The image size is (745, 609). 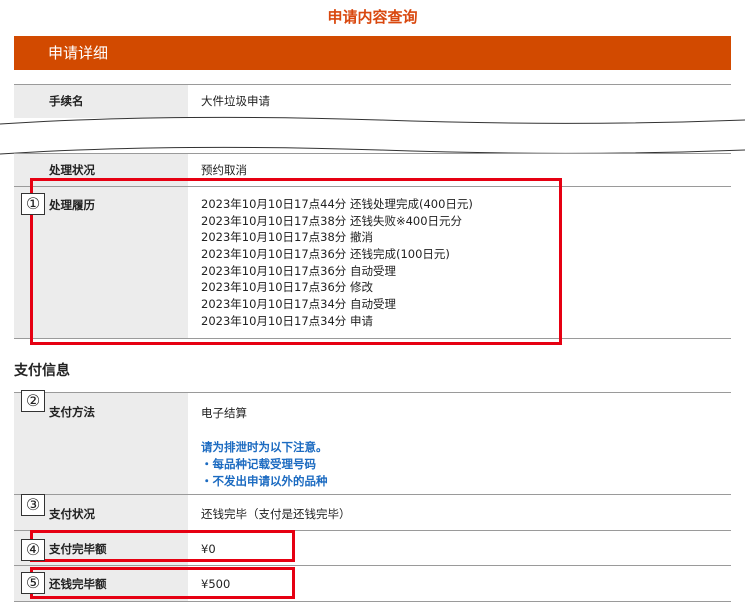 I want to click on refund-amount-highlight-box, so click(x=162, y=583).